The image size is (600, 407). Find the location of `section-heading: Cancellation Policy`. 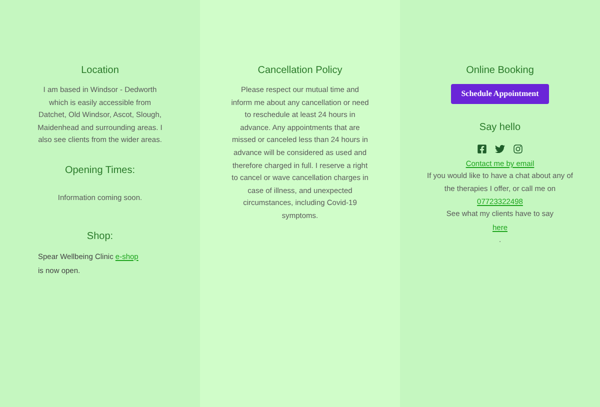

section-heading: Cancellation Policy is located at coordinates (300, 71).